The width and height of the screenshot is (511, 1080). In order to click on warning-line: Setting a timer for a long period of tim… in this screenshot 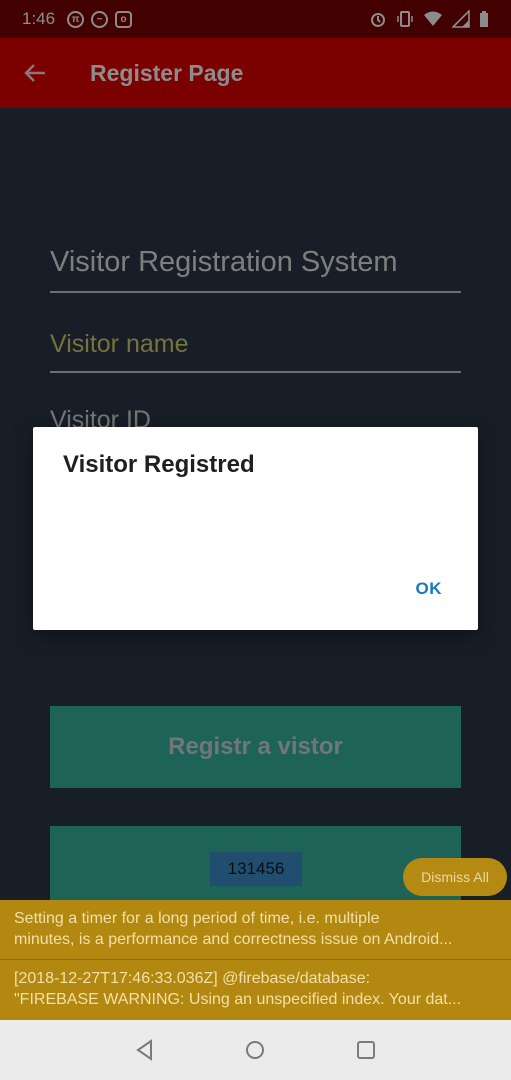, I will do `click(197, 918)`.